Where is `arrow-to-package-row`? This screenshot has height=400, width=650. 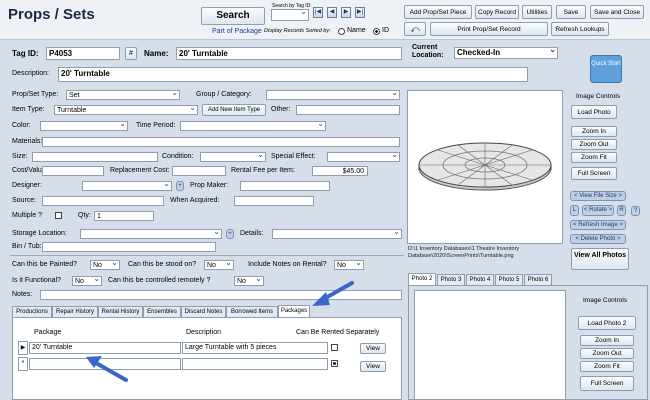
arrow-to-package-row is located at coordinates (107, 369).